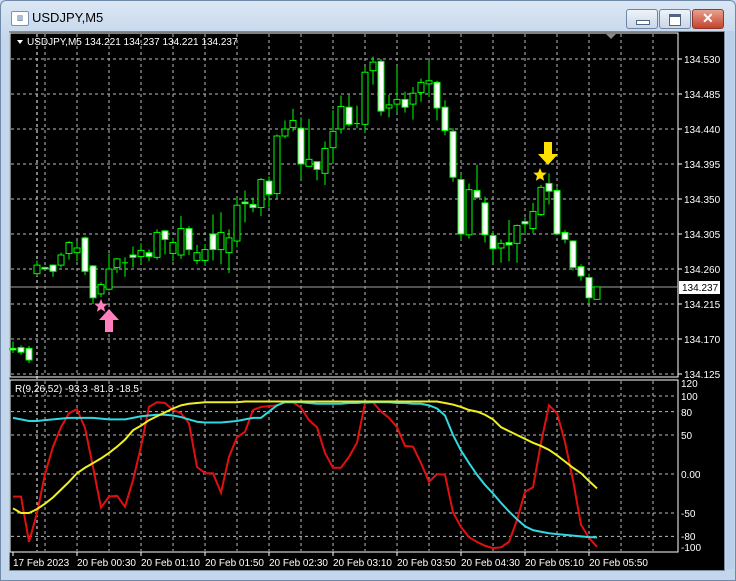 The image size is (736, 581). Describe the element at coordinates (20, 42) in the screenshot. I see `collapse-triangle-icon` at that location.